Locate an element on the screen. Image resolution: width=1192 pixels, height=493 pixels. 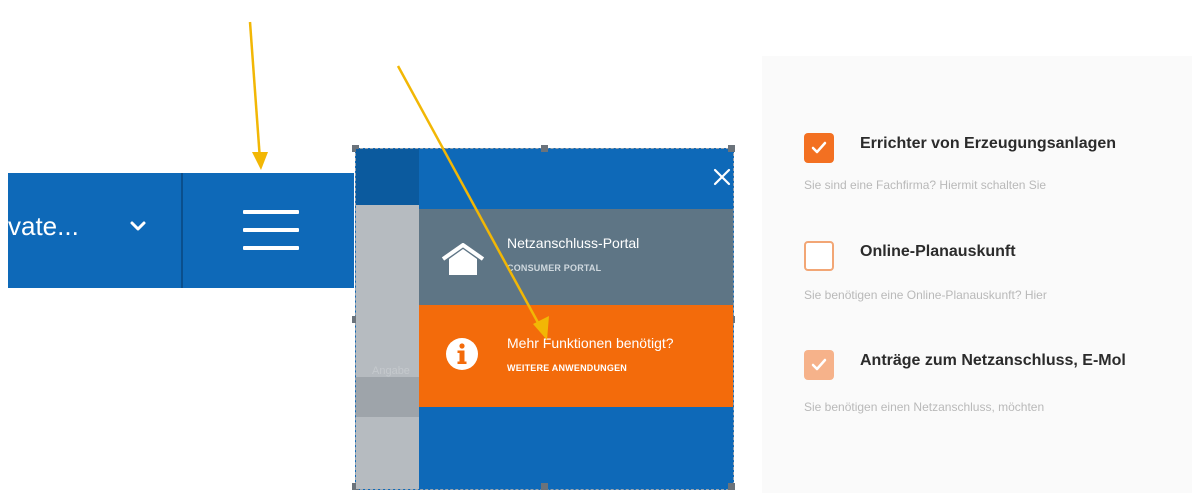
portal-subtitle: CONSUMER PORTAL is located at coordinates (554, 268).